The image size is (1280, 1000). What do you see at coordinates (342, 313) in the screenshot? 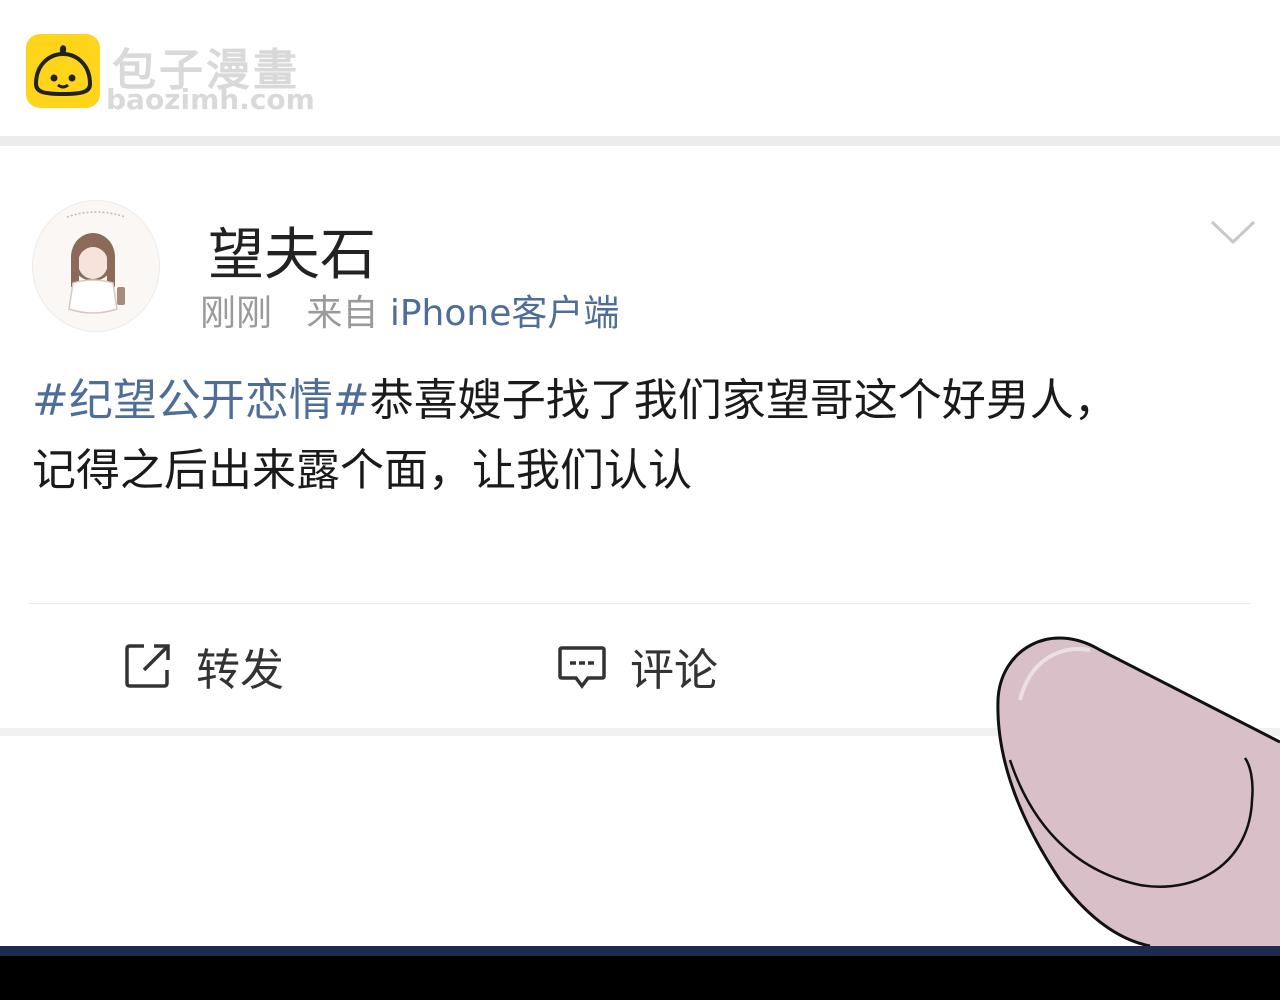
I see `source-prefix: 来自` at bounding box center [342, 313].